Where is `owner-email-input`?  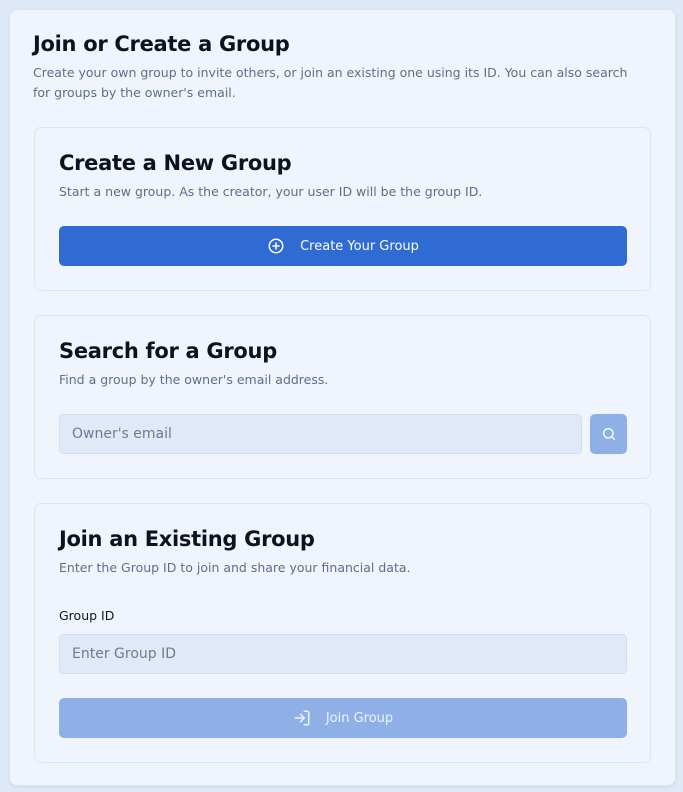 owner-email-input is located at coordinates (320, 434).